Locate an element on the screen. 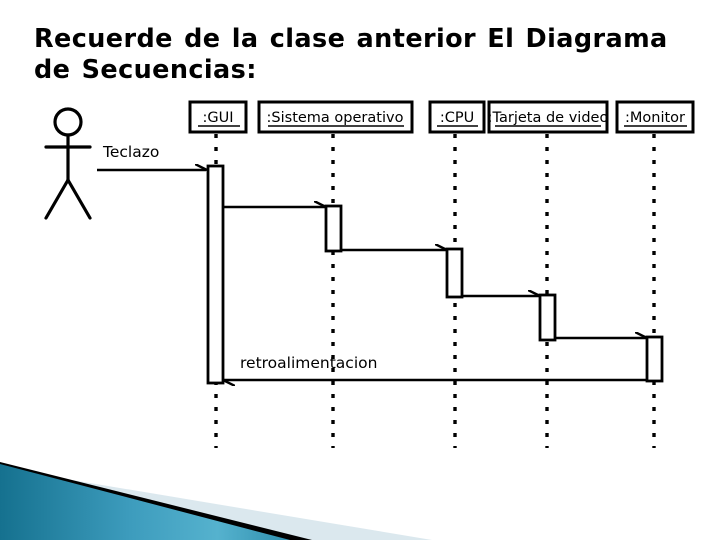 The width and height of the screenshot is (720, 540). activation-sistema-operativo is located at coordinates (333, 228).